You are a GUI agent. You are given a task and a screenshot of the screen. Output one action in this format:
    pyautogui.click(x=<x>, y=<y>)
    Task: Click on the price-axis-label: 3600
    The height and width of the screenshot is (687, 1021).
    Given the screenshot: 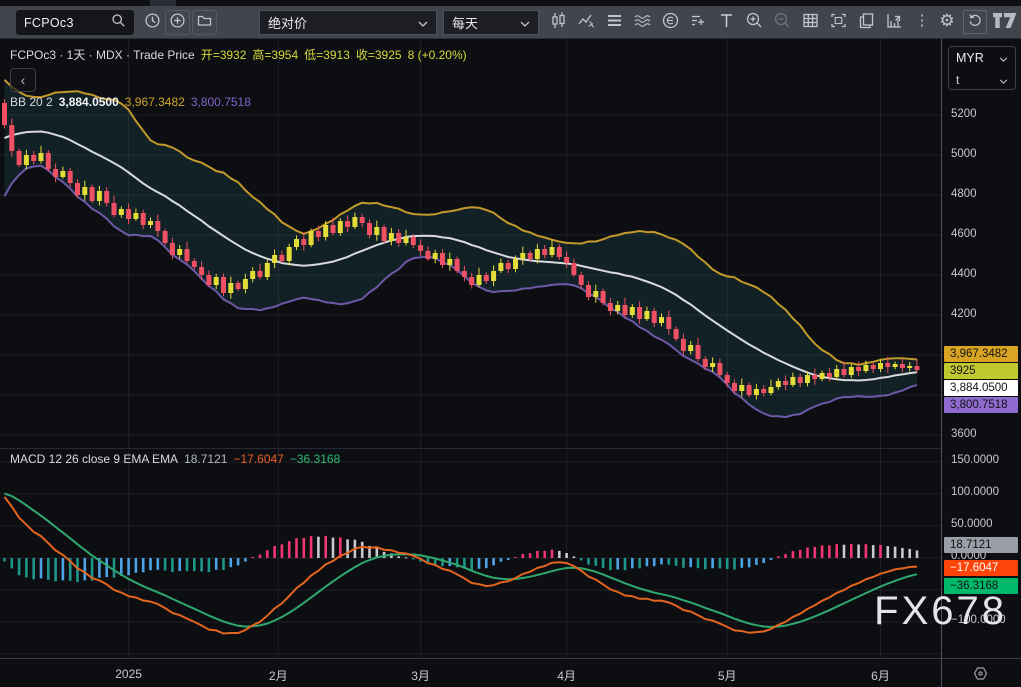 What is the action you would take?
    pyautogui.click(x=964, y=434)
    